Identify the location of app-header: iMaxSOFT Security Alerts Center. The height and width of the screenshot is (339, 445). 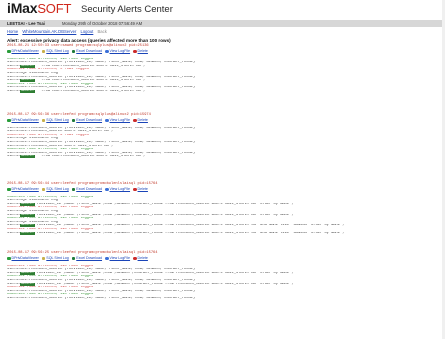
(222, 10).